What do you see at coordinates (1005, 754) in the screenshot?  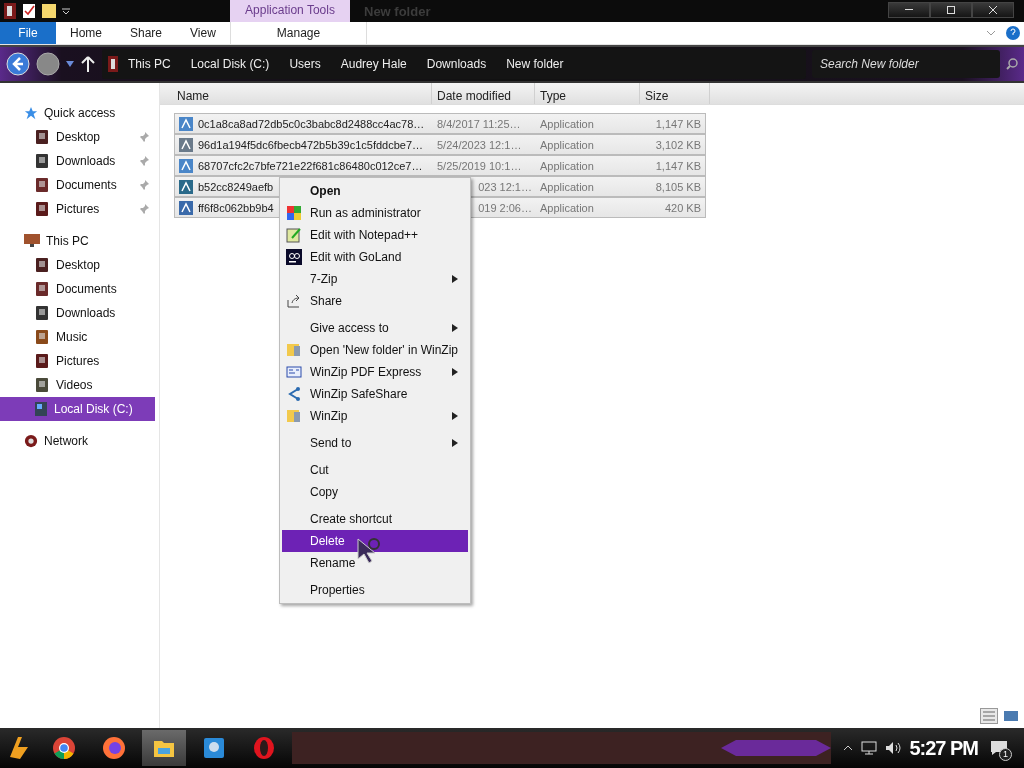 I see `notification-count: 1` at bounding box center [1005, 754].